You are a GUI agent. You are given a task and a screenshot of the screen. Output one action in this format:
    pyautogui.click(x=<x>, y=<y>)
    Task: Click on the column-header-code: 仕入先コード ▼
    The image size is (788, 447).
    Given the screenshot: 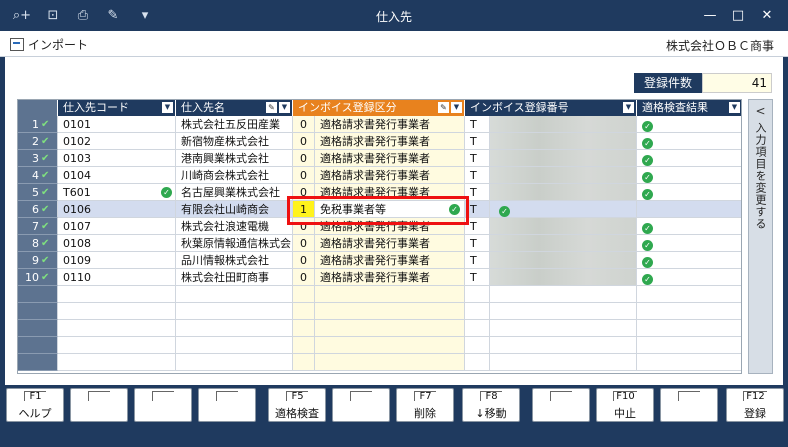 What is the action you would take?
    pyautogui.click(x=117, y=108)
    